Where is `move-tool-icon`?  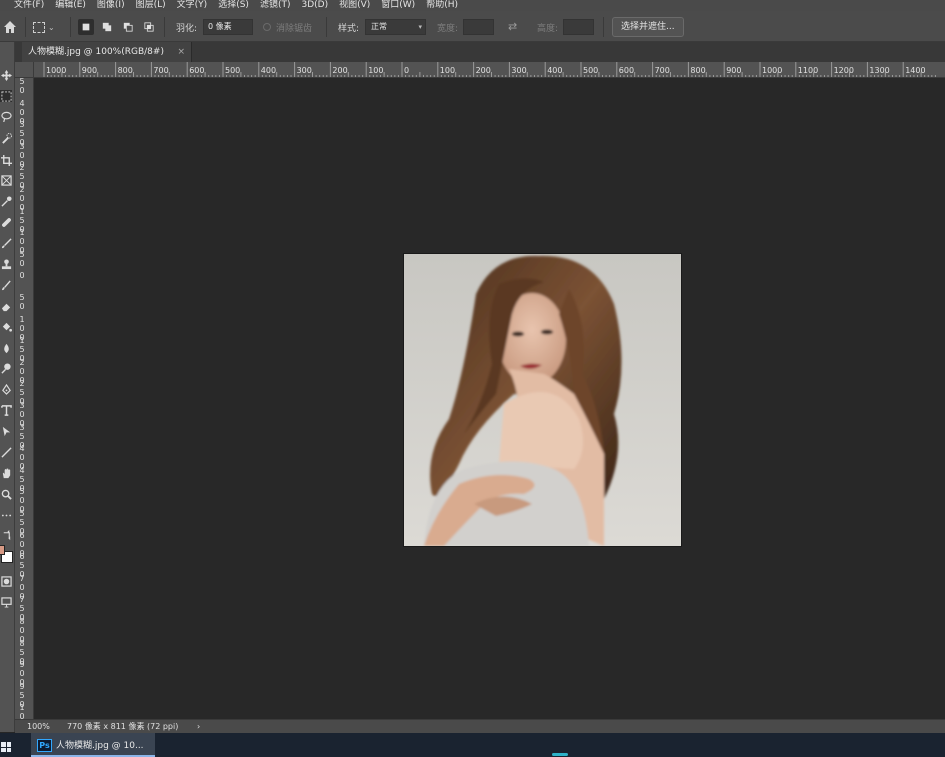
move-tool-icon is located at coordinates (6, 75).